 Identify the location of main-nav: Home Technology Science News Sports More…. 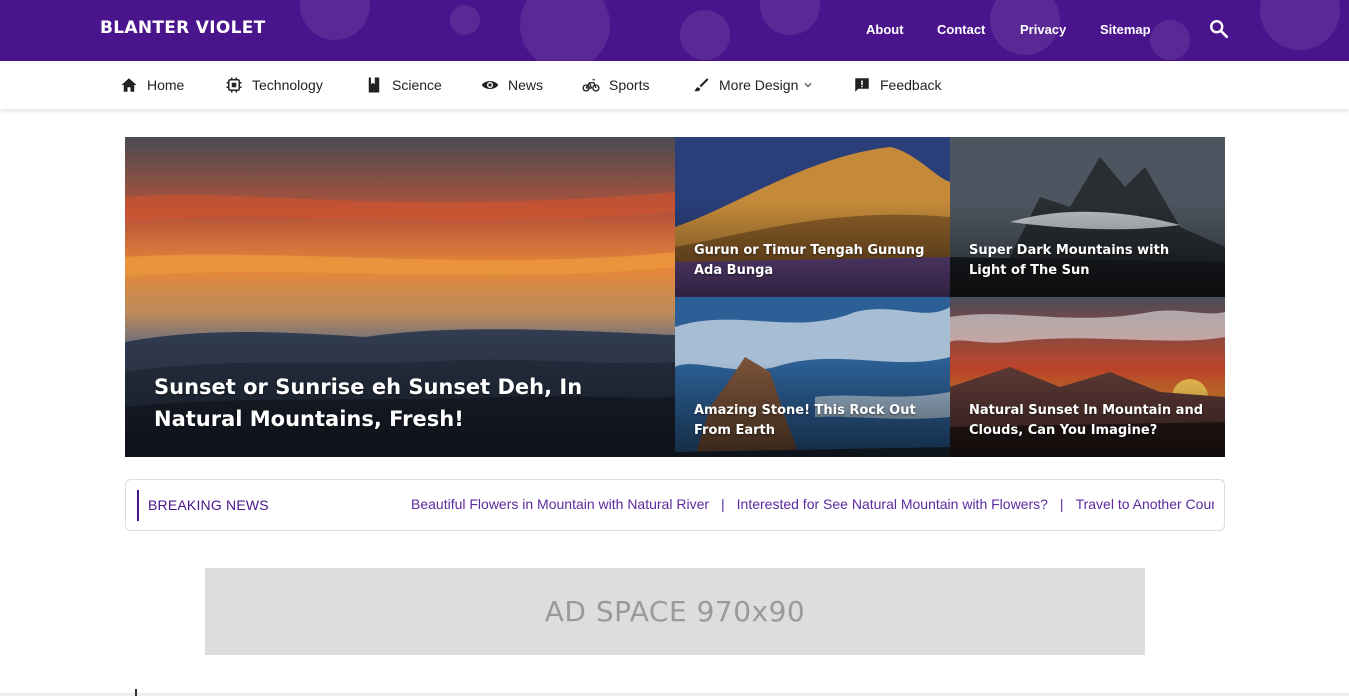
(674, 85).